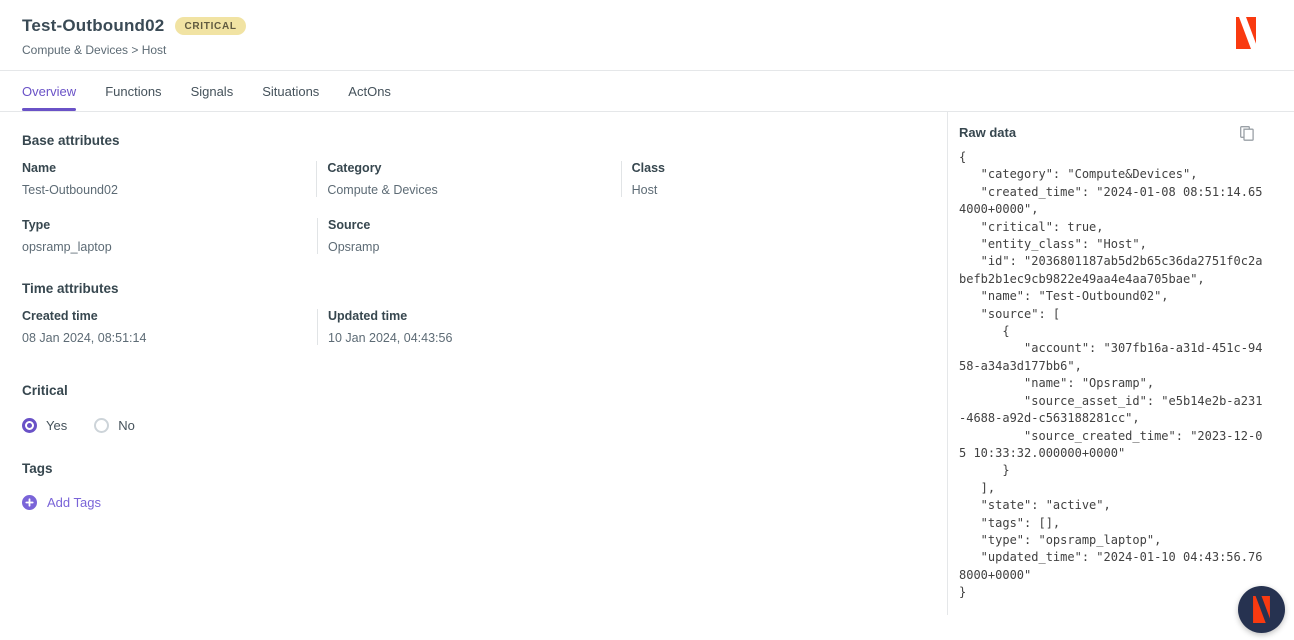 Image resolution: width=1294 pixels, height=640 pixels. Describe the element at coordinates (84, 338) in the screenshot. I see `field-value: 08 Jan 2024, 08:51:14` at that location.